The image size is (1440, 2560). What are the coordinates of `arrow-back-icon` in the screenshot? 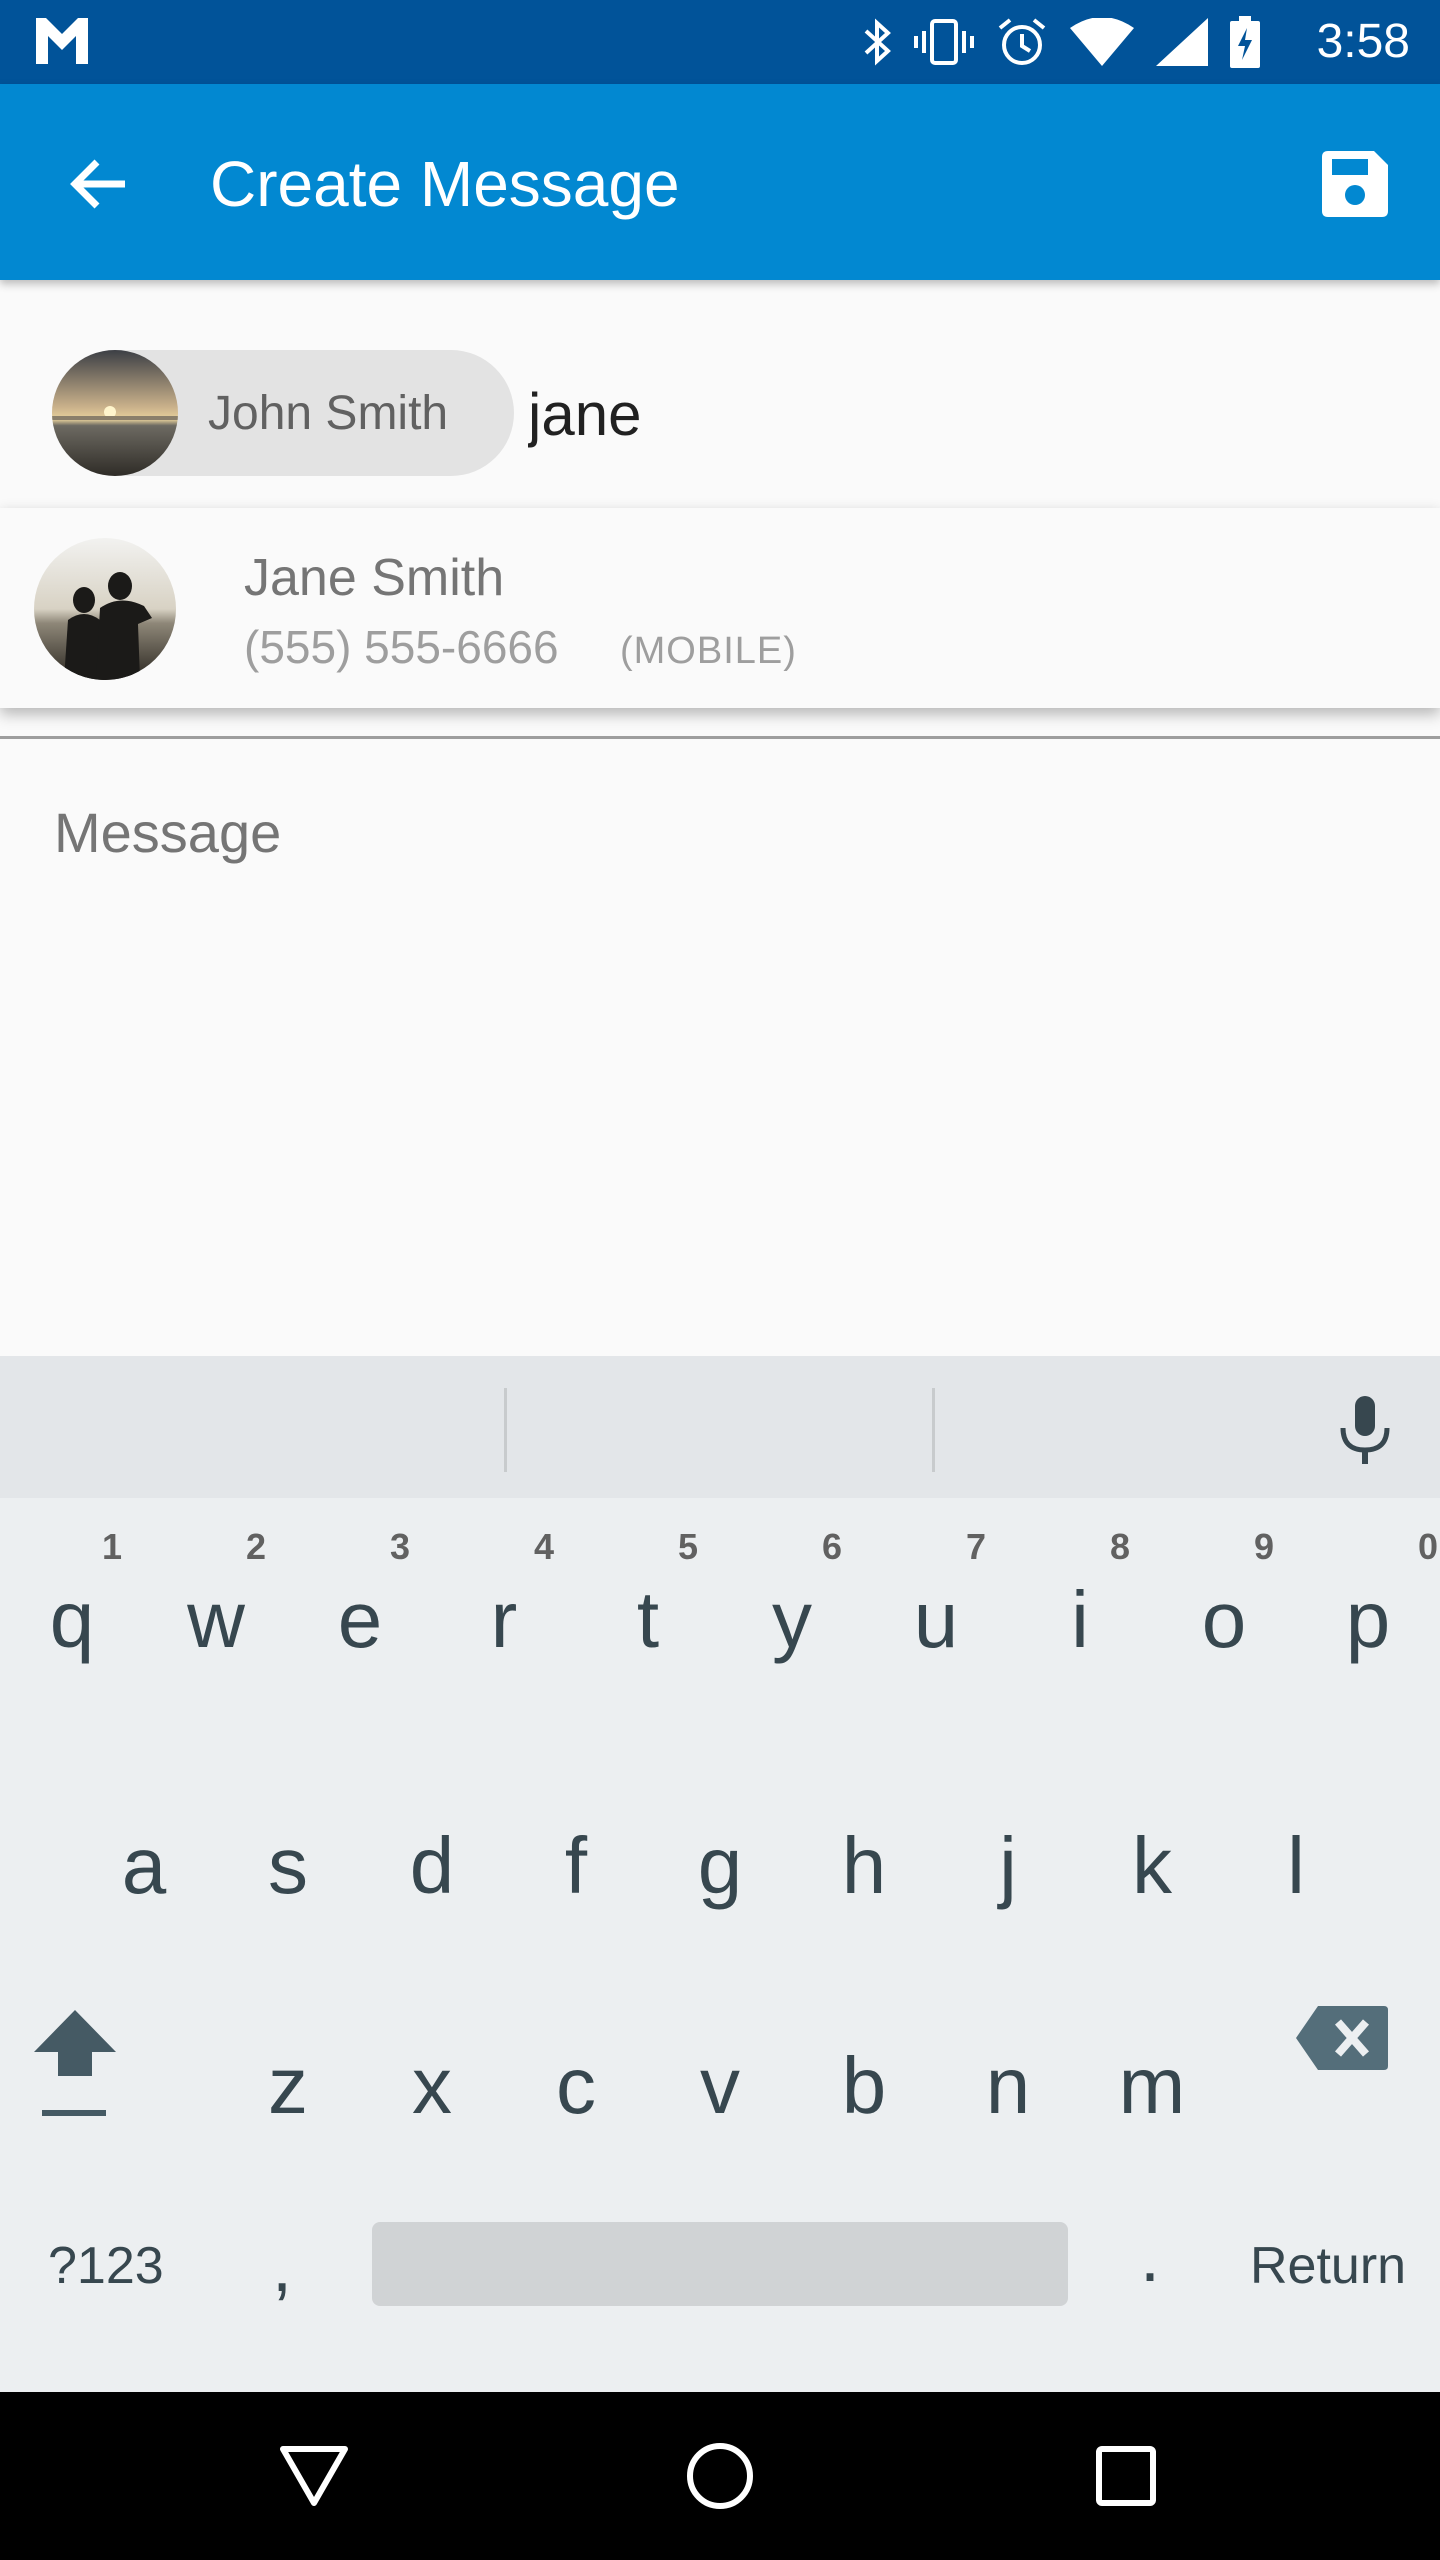 It's located at (97, 184).